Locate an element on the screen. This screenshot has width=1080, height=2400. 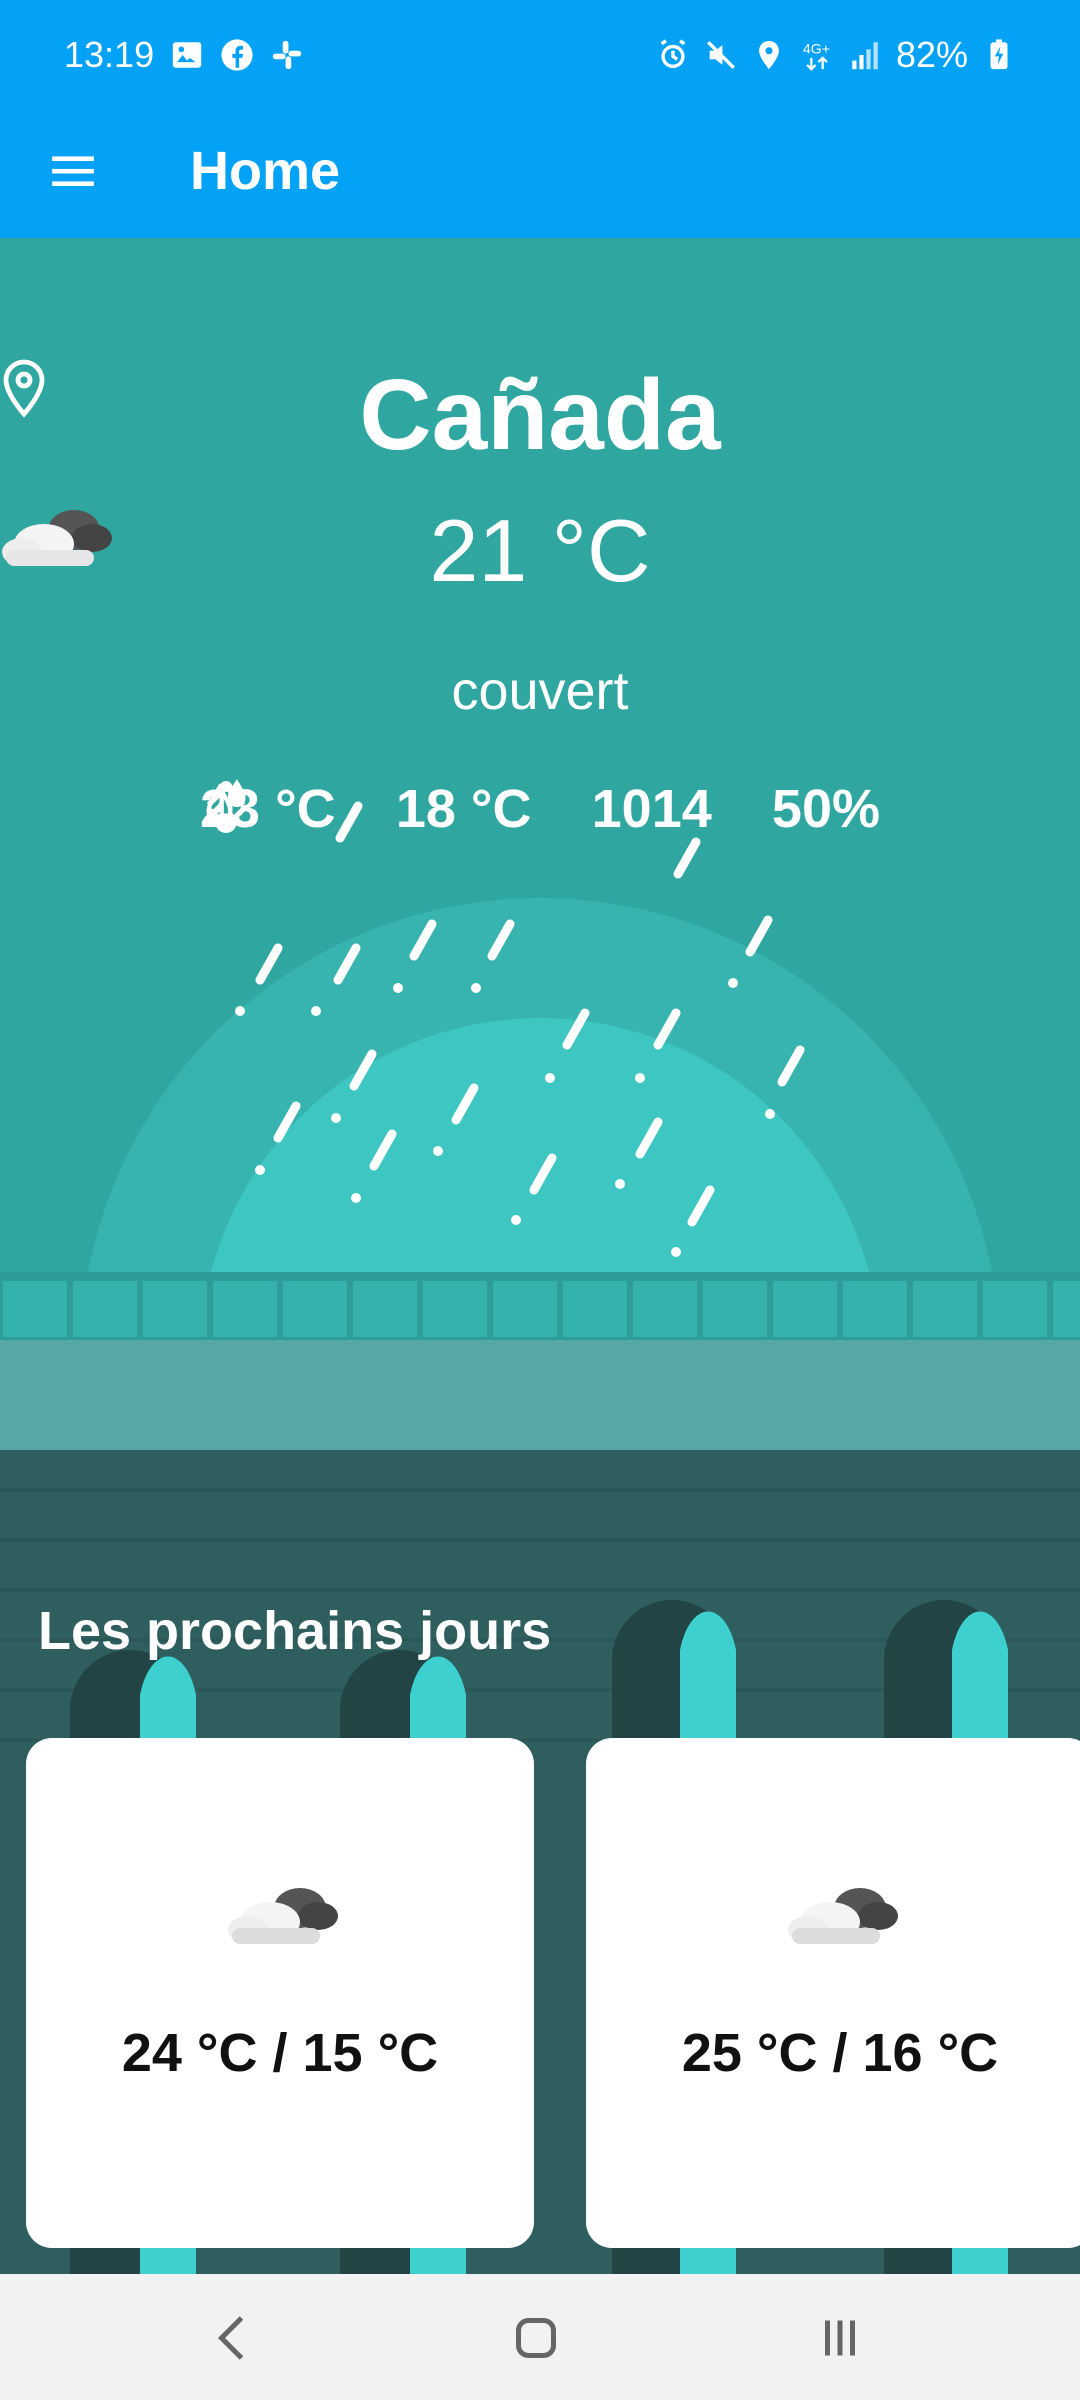
status-right: 4G+ 82% is located at coordinates (836, 55).